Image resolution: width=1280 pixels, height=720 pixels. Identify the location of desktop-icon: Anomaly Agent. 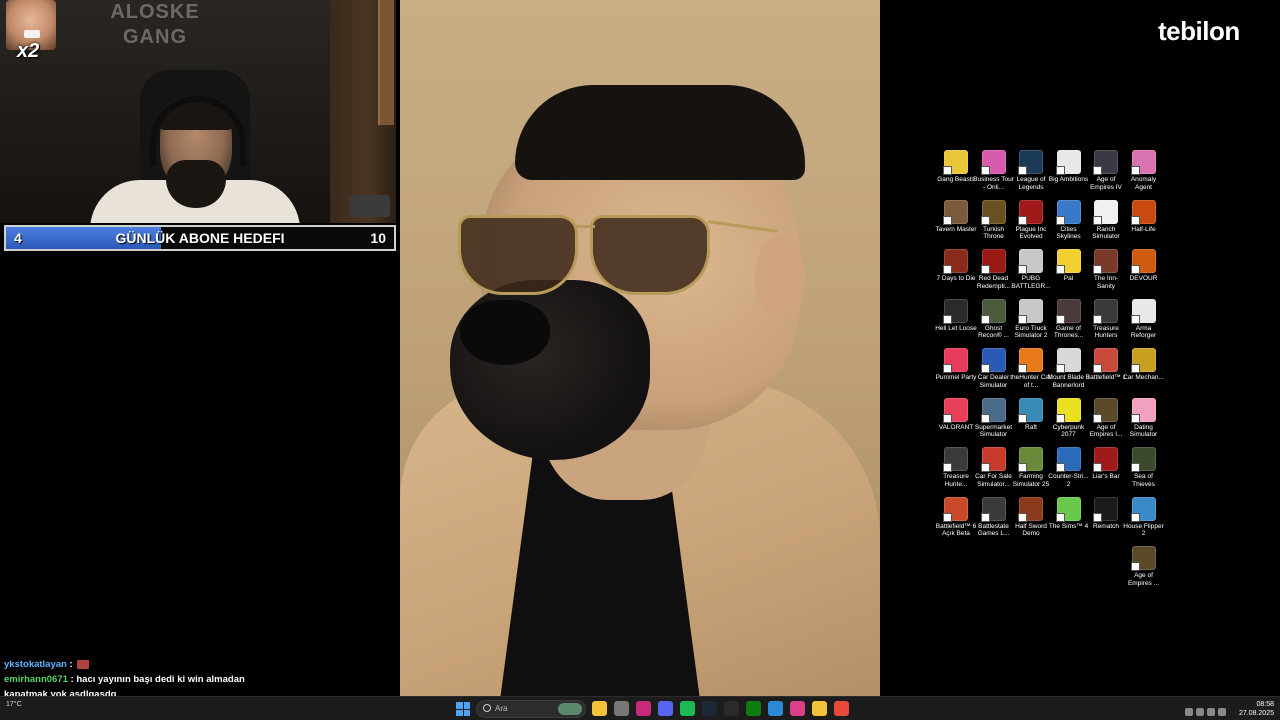
(1144, 170).